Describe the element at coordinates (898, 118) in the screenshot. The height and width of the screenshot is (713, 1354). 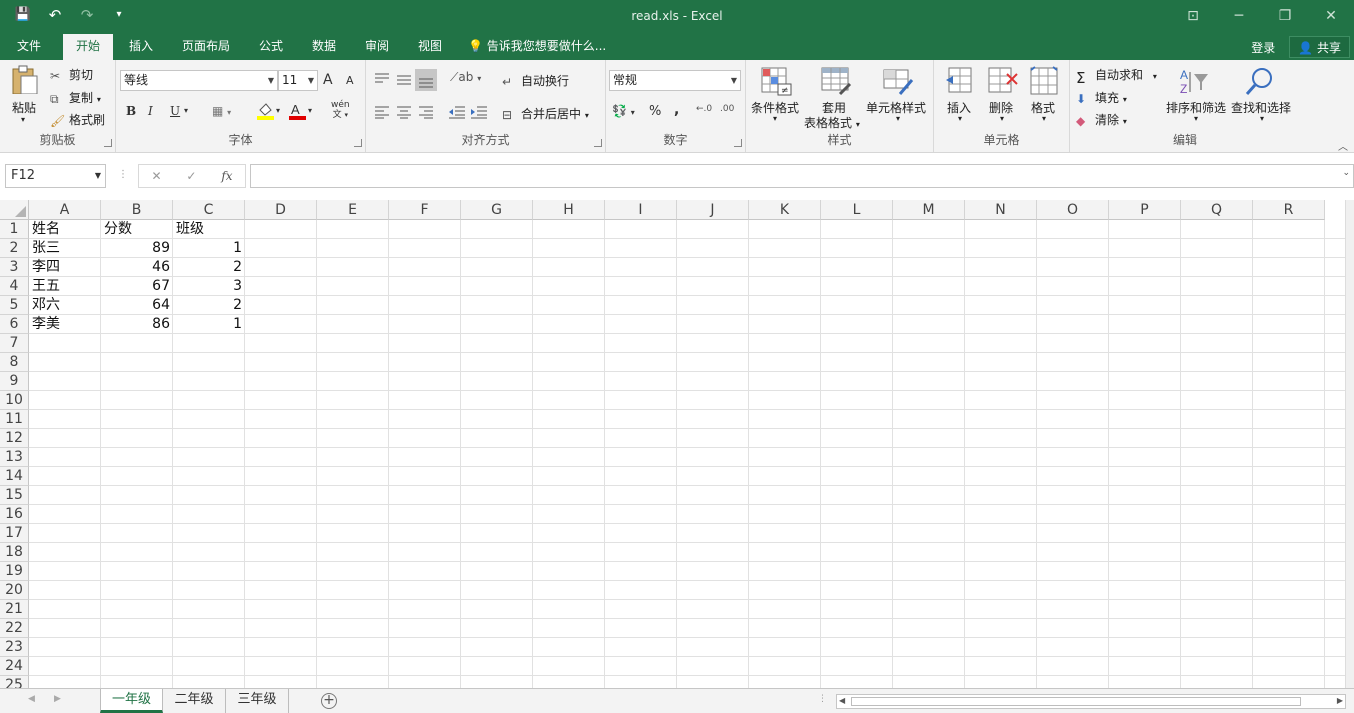
I see `cell-styles-dropdown-icon: ▾` at that location.